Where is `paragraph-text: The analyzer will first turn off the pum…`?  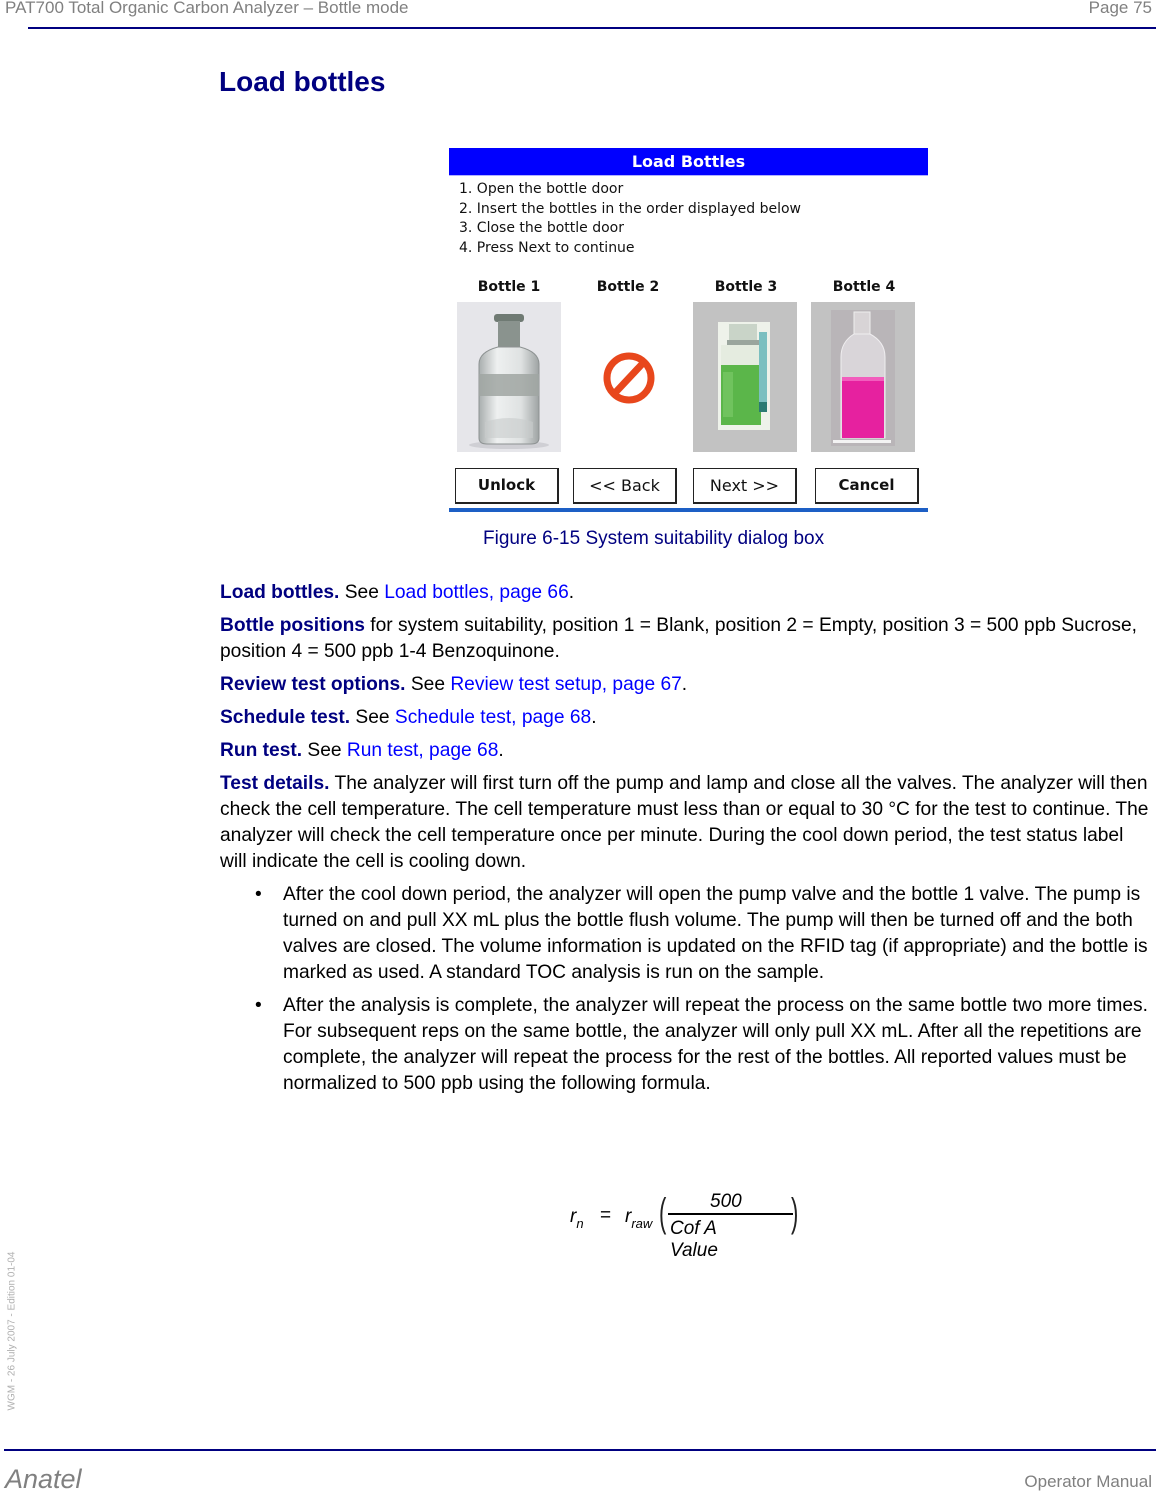 paragraph-text: The analyzer will first turn off the pum… is located at coordinates (684, 822).